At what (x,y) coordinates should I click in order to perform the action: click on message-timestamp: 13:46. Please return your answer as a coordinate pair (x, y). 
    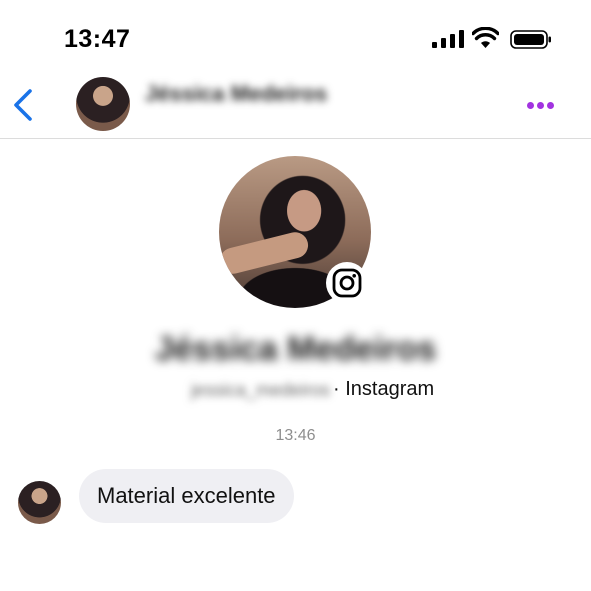
    Looking at the image, I should click on (295, 435).